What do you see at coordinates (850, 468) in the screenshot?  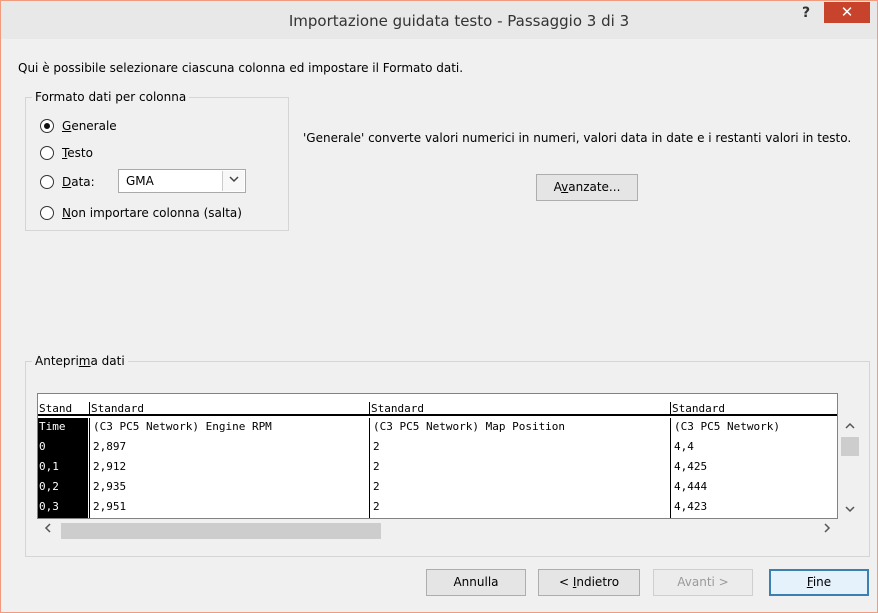 I see `preview-vertical-scrollbar` at bounding box center [850, 468].